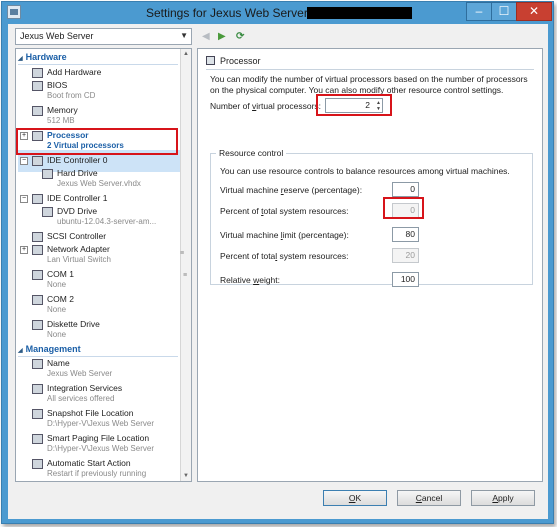 Image resolution: width=557 pixels, height=527 pixels. I want to click on tree-item-label: Automatic Start Action, so click(89, 463).